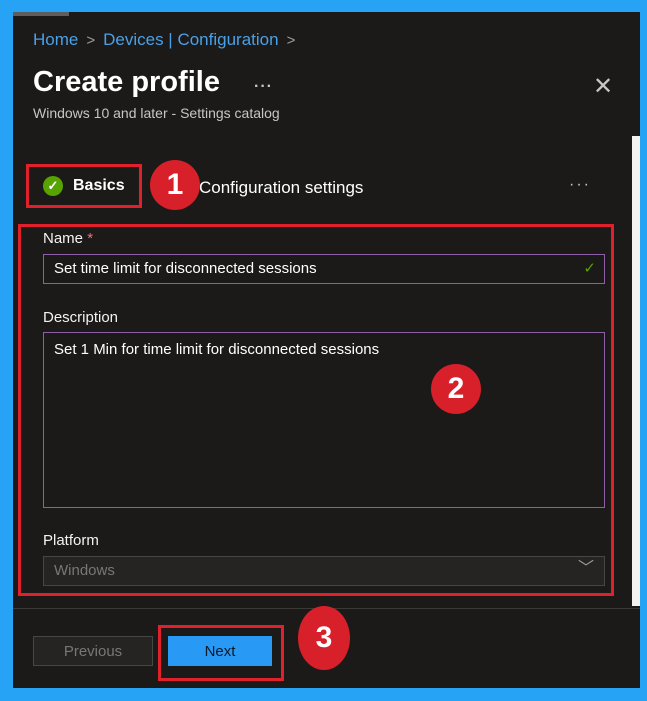 The width and height of the screenshot is (647, 701). What do you see at coordinates (55, 40) in the screenshot?
I see `breadcrumb-home: Home` at bounding box center [55, 40].